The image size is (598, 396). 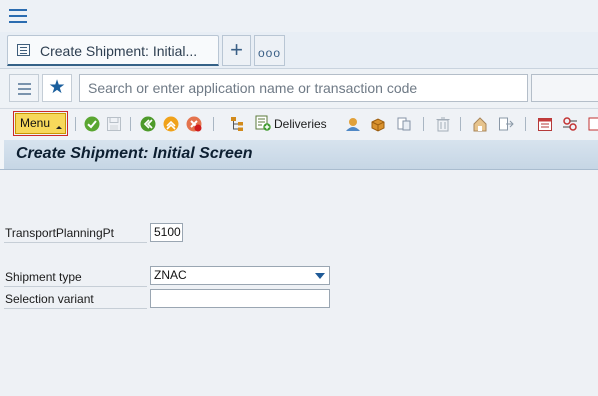 I want to click on deliveries-label: Deliveries, so click(x=300, y=124).